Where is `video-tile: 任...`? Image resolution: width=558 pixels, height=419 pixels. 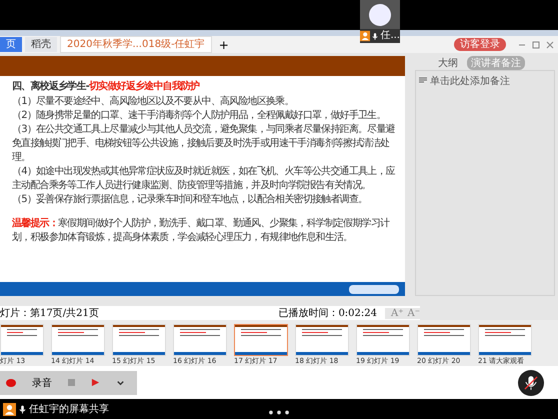 video-tile: 任... is located at coordinates (380, 21).